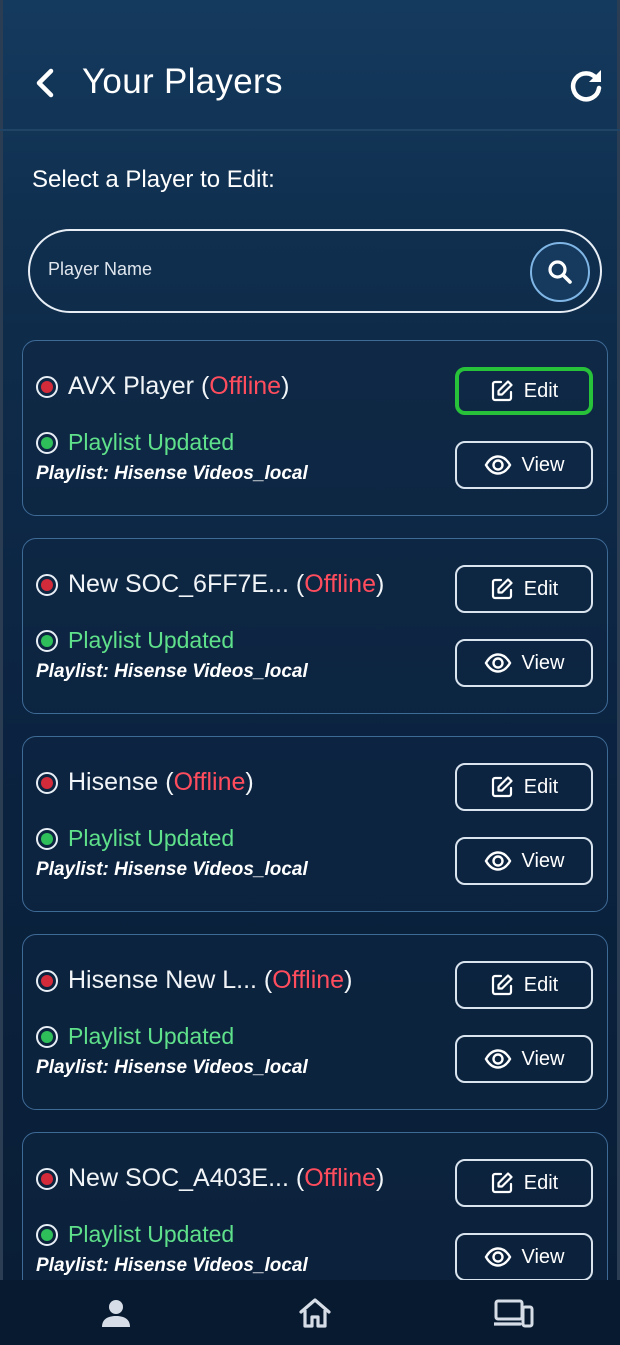 The width and height of the screenshot is (620, 1345). I want to click on refresh-icon, so click(586, 86).